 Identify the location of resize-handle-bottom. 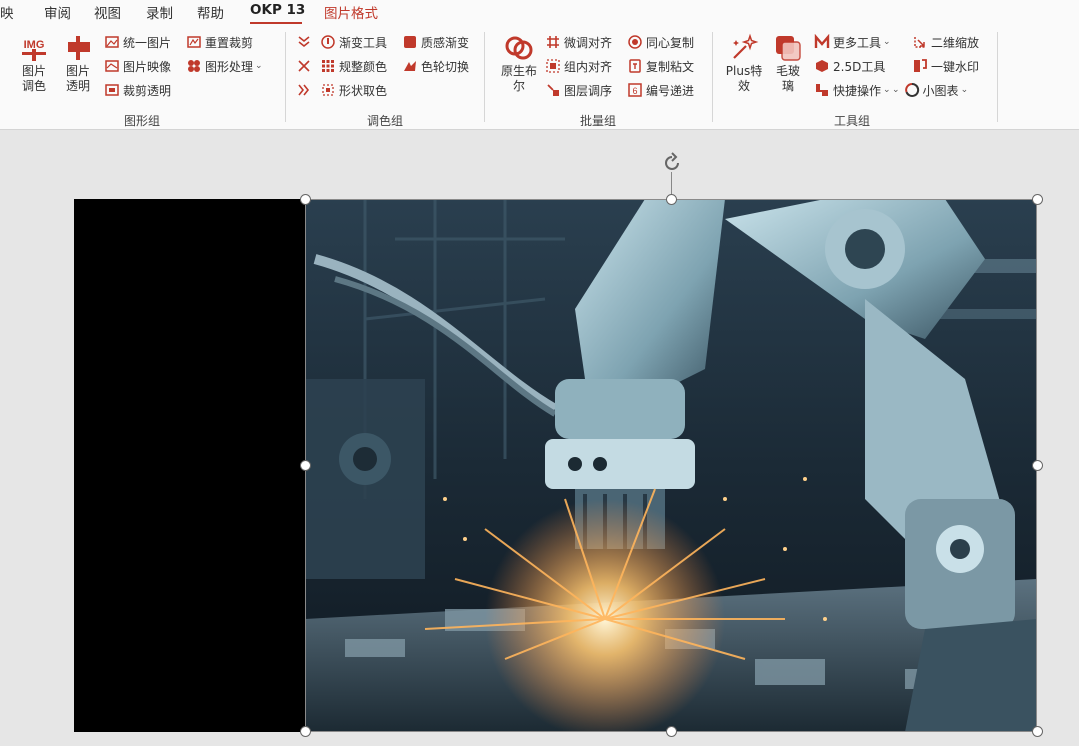
(671, 731).